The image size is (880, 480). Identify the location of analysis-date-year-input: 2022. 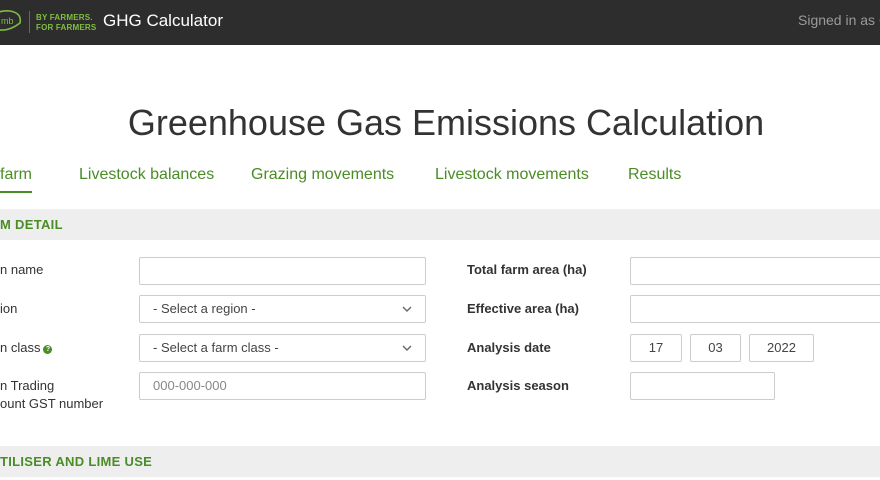
(781, 348).